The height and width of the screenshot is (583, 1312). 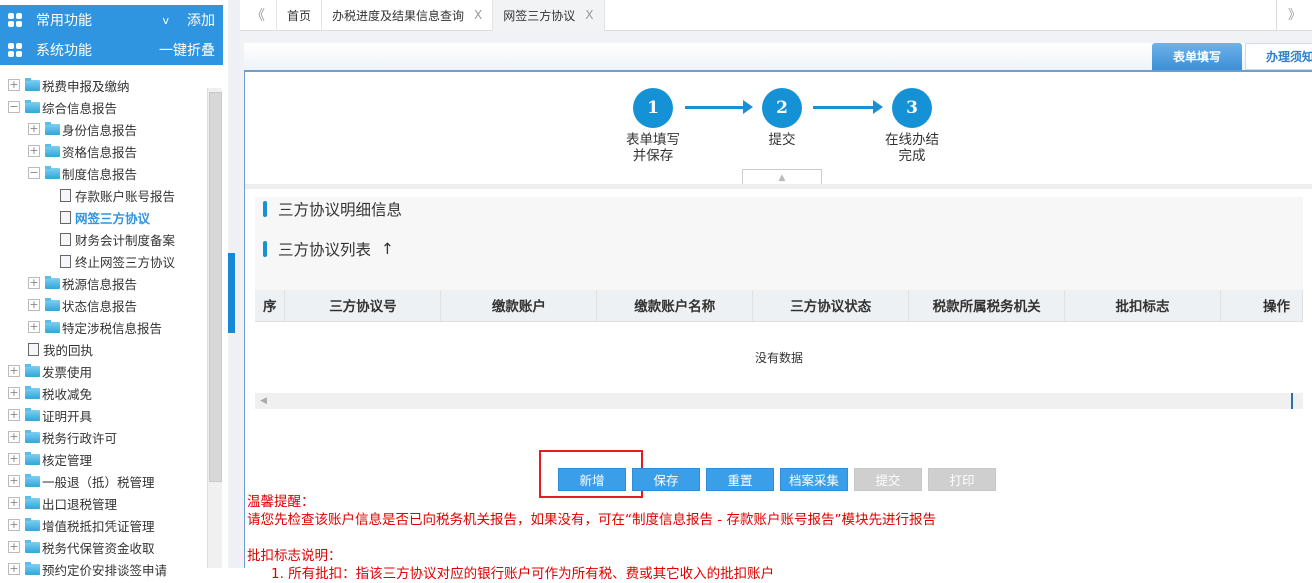 I want to click on tree-item-label: 预约定价安排谈签申请, so click(x=105, y=570).